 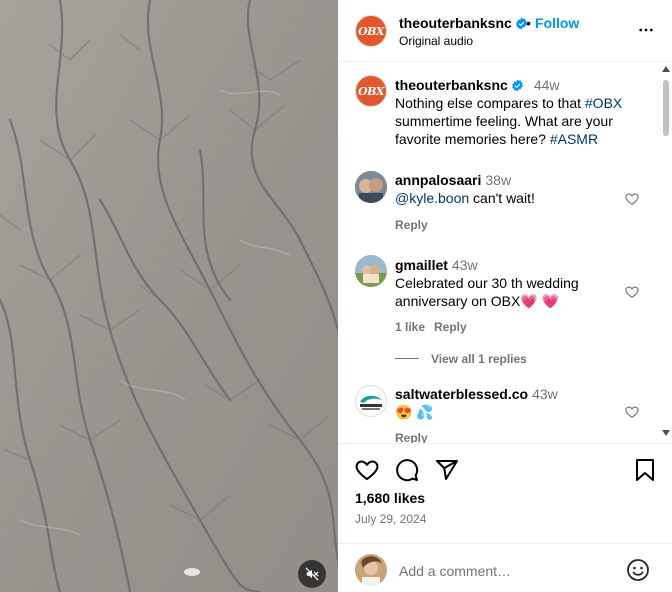 What do you see at coordinates (447, 470) in the screenshot?
I see `share-icon` at bounding box center [447, 470].